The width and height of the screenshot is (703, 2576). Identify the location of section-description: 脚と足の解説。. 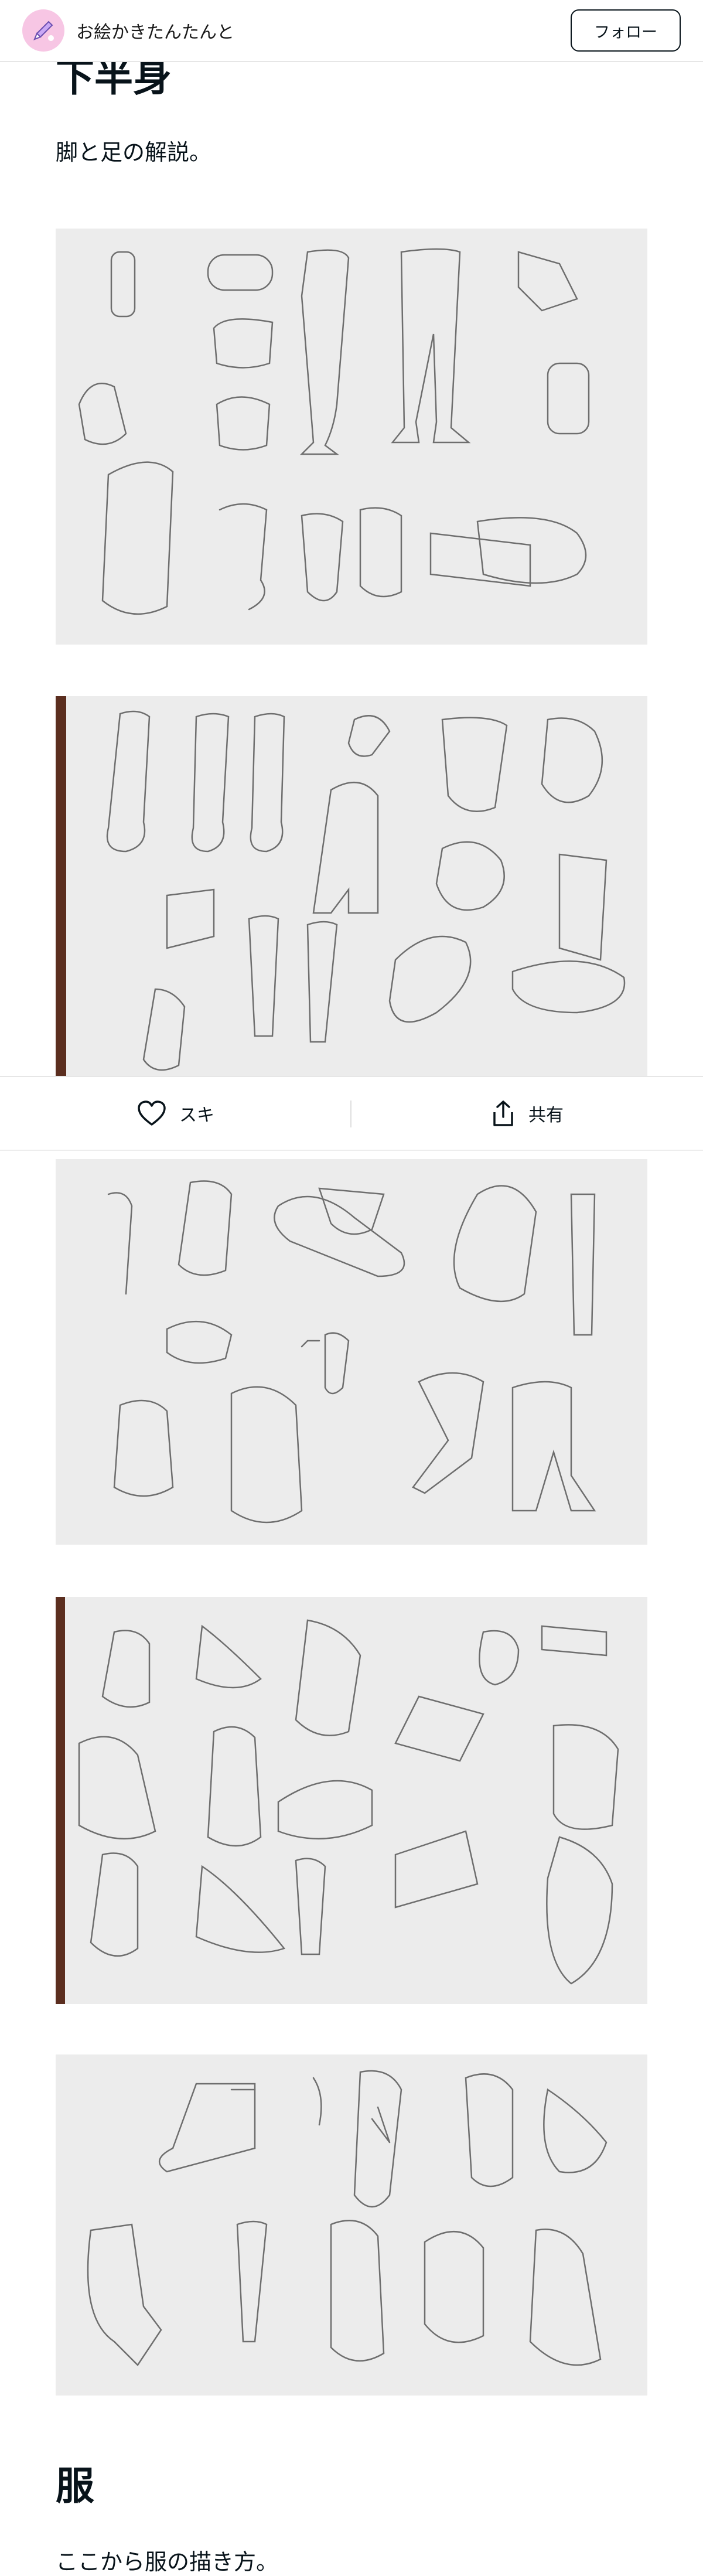
(134, 152).